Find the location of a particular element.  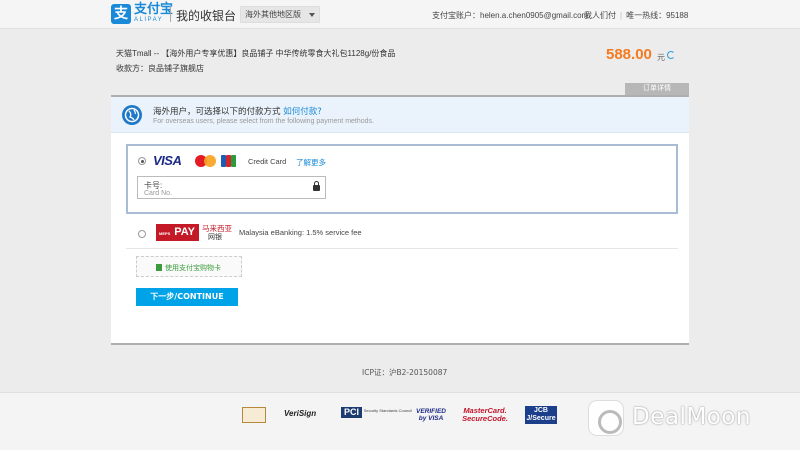

region-selector: 海外其他地区版 is located at coordinates (280, 14).